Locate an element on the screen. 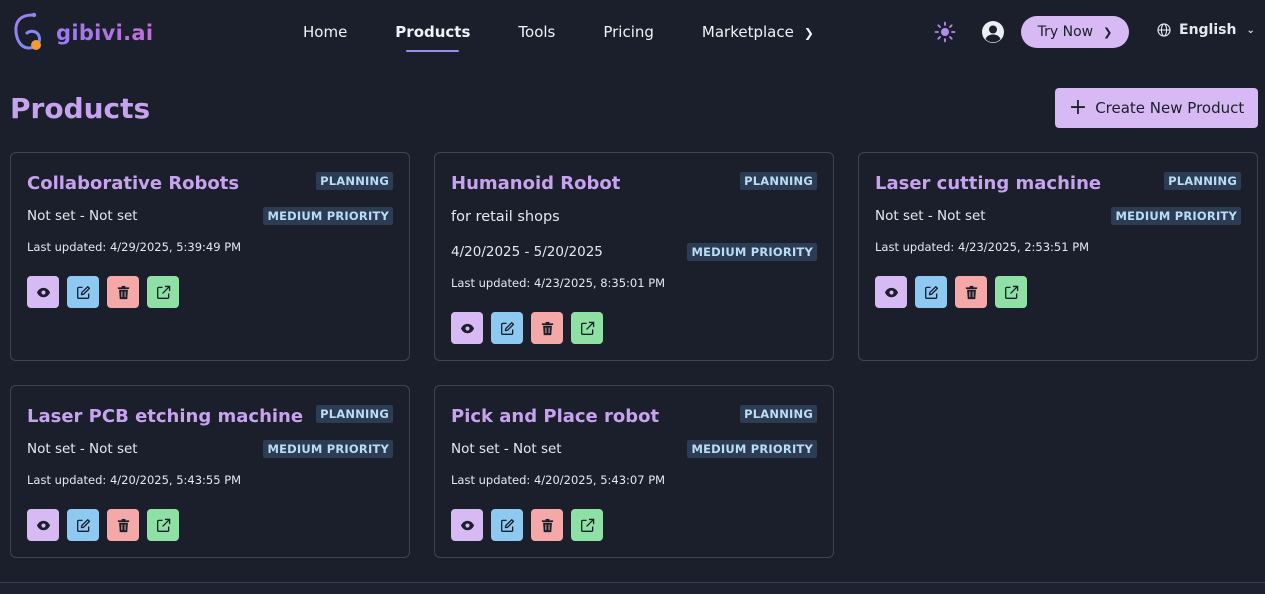 This screenshot has width=1265, height=594. product-title: Pick and Place robot is located at coordinates (555, 416).